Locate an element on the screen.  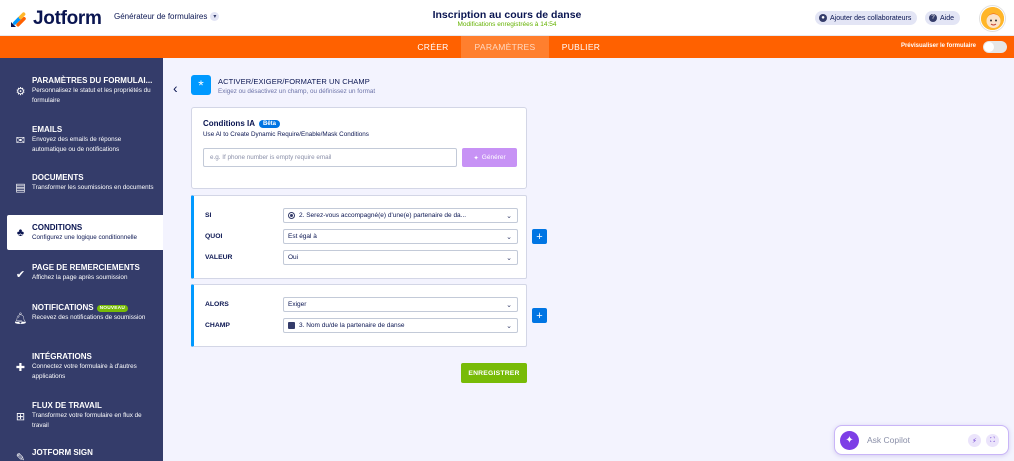
help-button: ? Aide is located at coordinates (943, 18).